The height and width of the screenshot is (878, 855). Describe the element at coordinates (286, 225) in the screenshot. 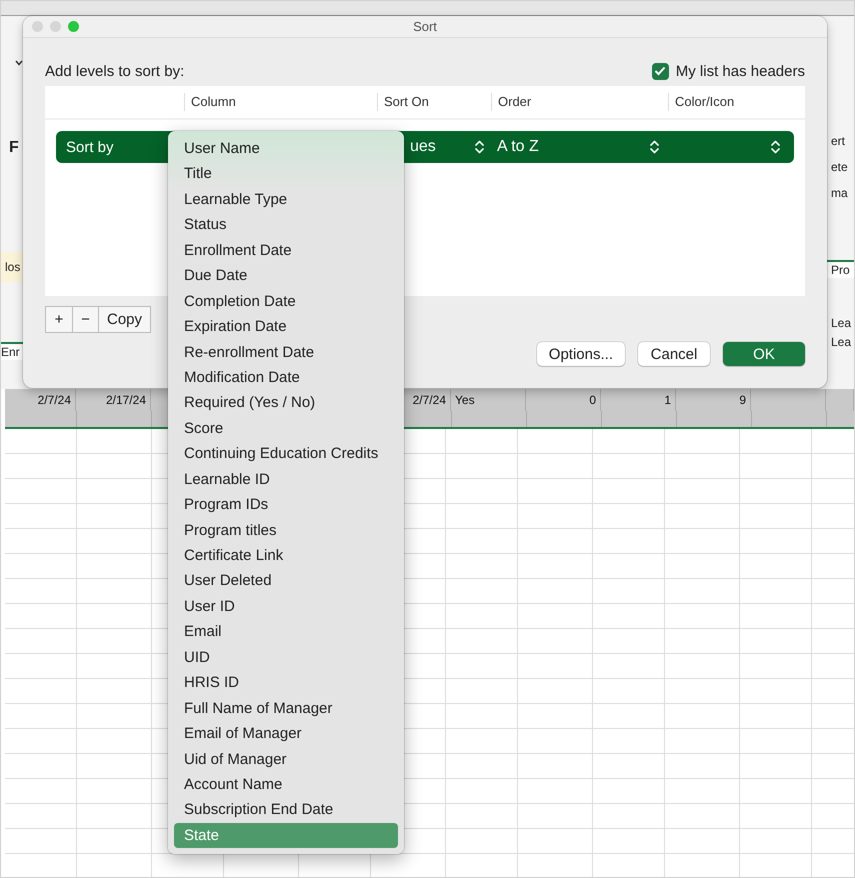

I see `menu-item: Status` at that location.